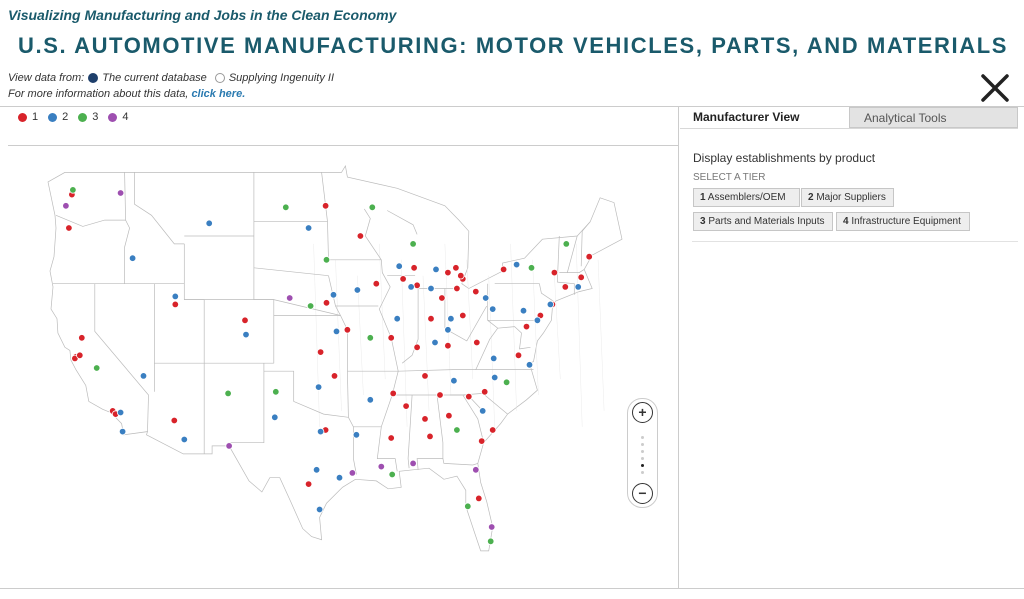 The width and height of the screenshot is (1024, 599). Describe the element at coordinates (933, 117) in the screenshot. I see `tab-analytical-tools: Analytical Tools` at that location.